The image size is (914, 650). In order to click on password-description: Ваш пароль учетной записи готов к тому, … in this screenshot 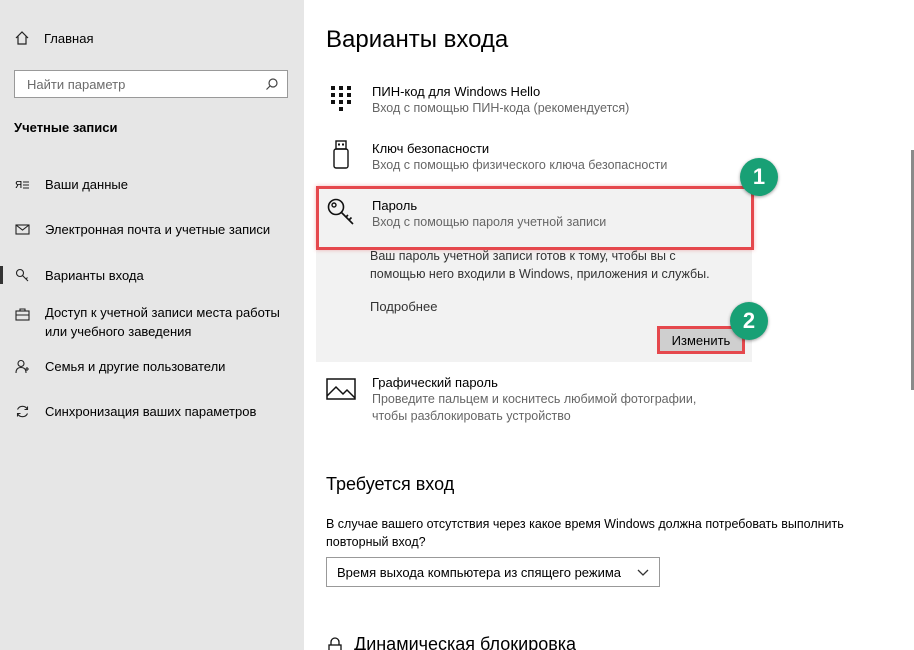, I will do `click(560, 265)`.